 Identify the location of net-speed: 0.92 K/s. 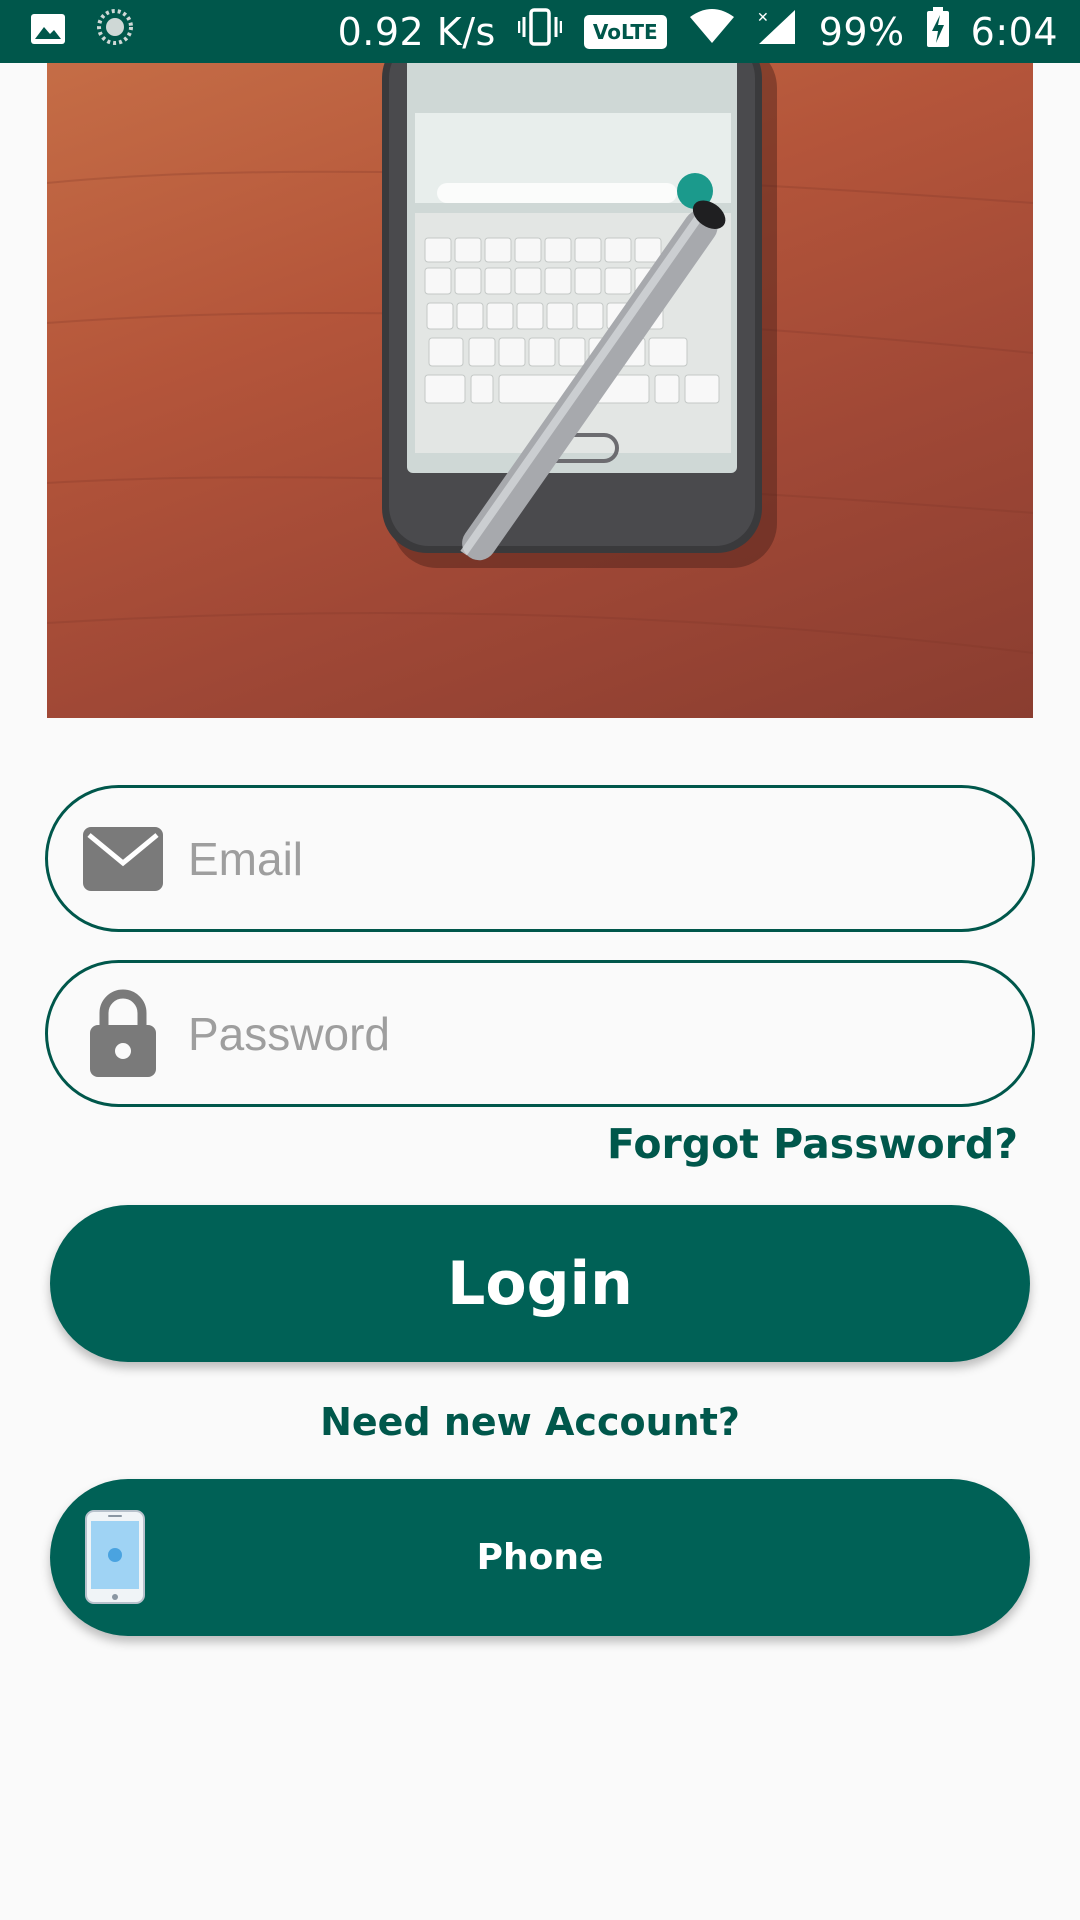
(416, 31).